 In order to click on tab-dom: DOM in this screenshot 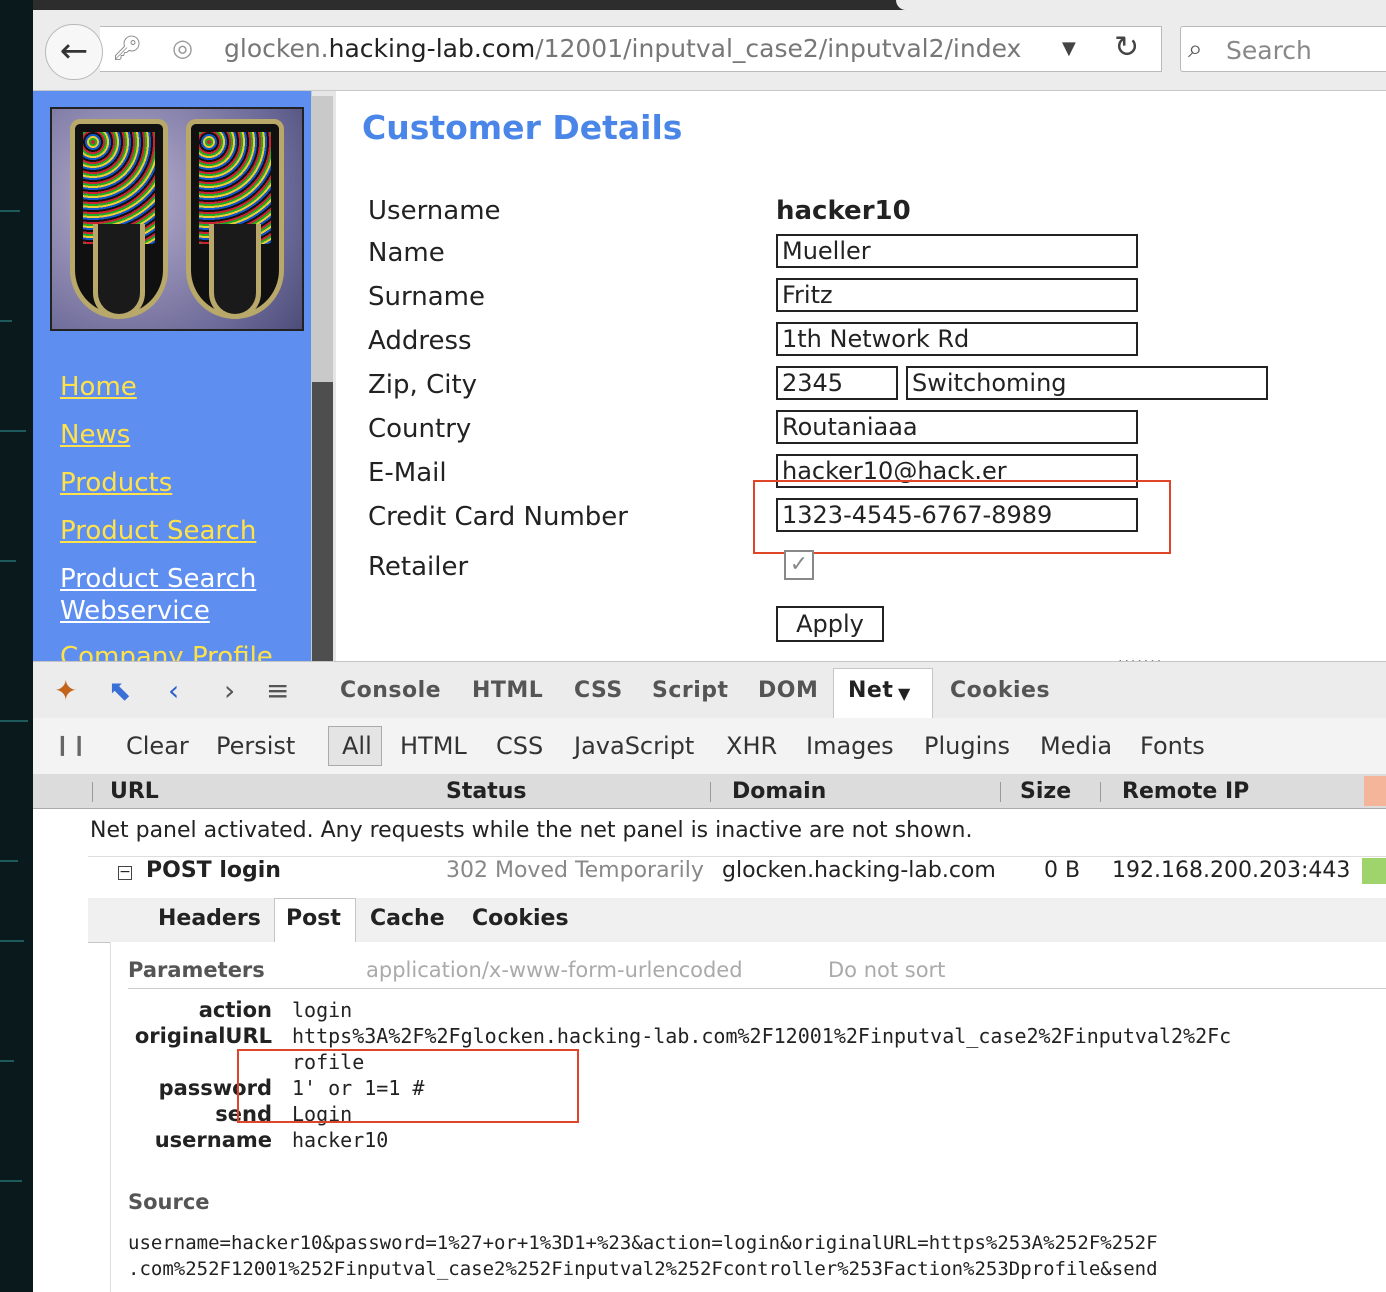, I will do `click(788, 690)`.